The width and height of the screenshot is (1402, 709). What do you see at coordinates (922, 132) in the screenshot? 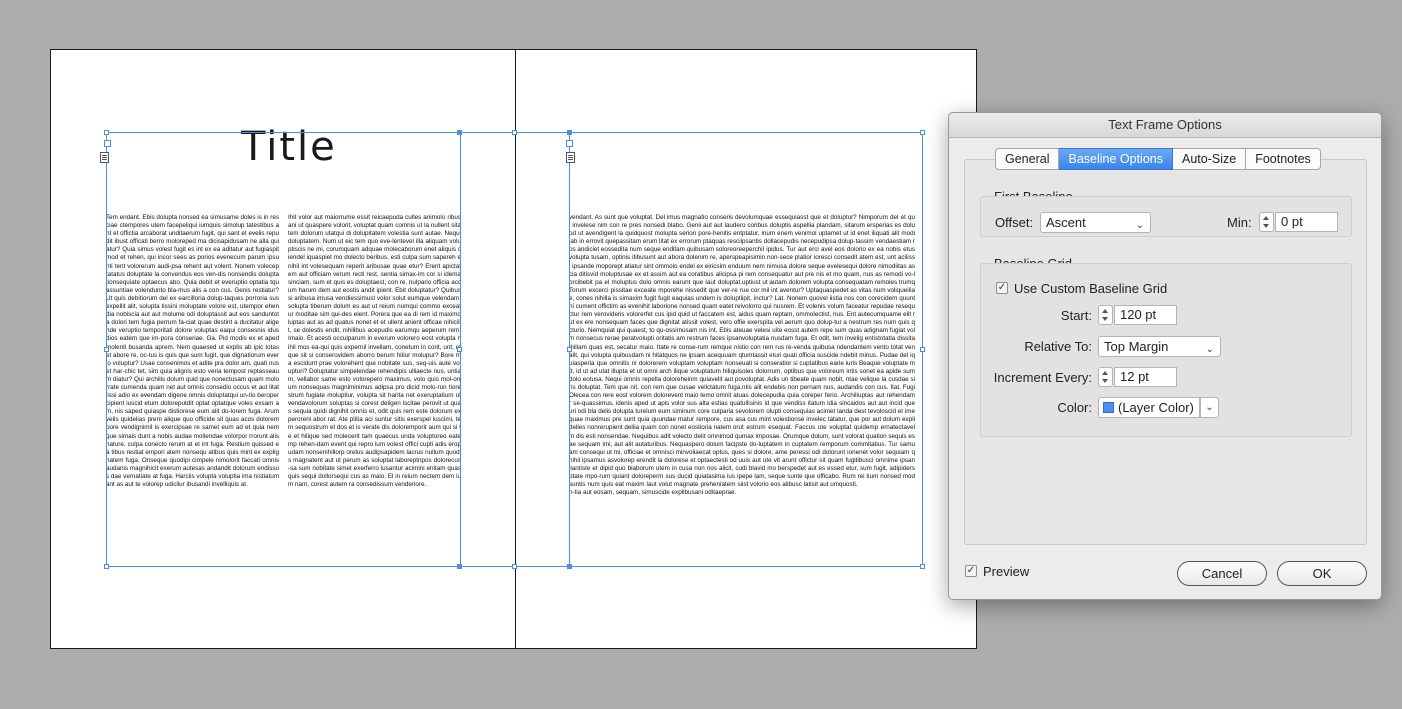
I see `frame-handle-top-right` at bounding box center [922, 132].